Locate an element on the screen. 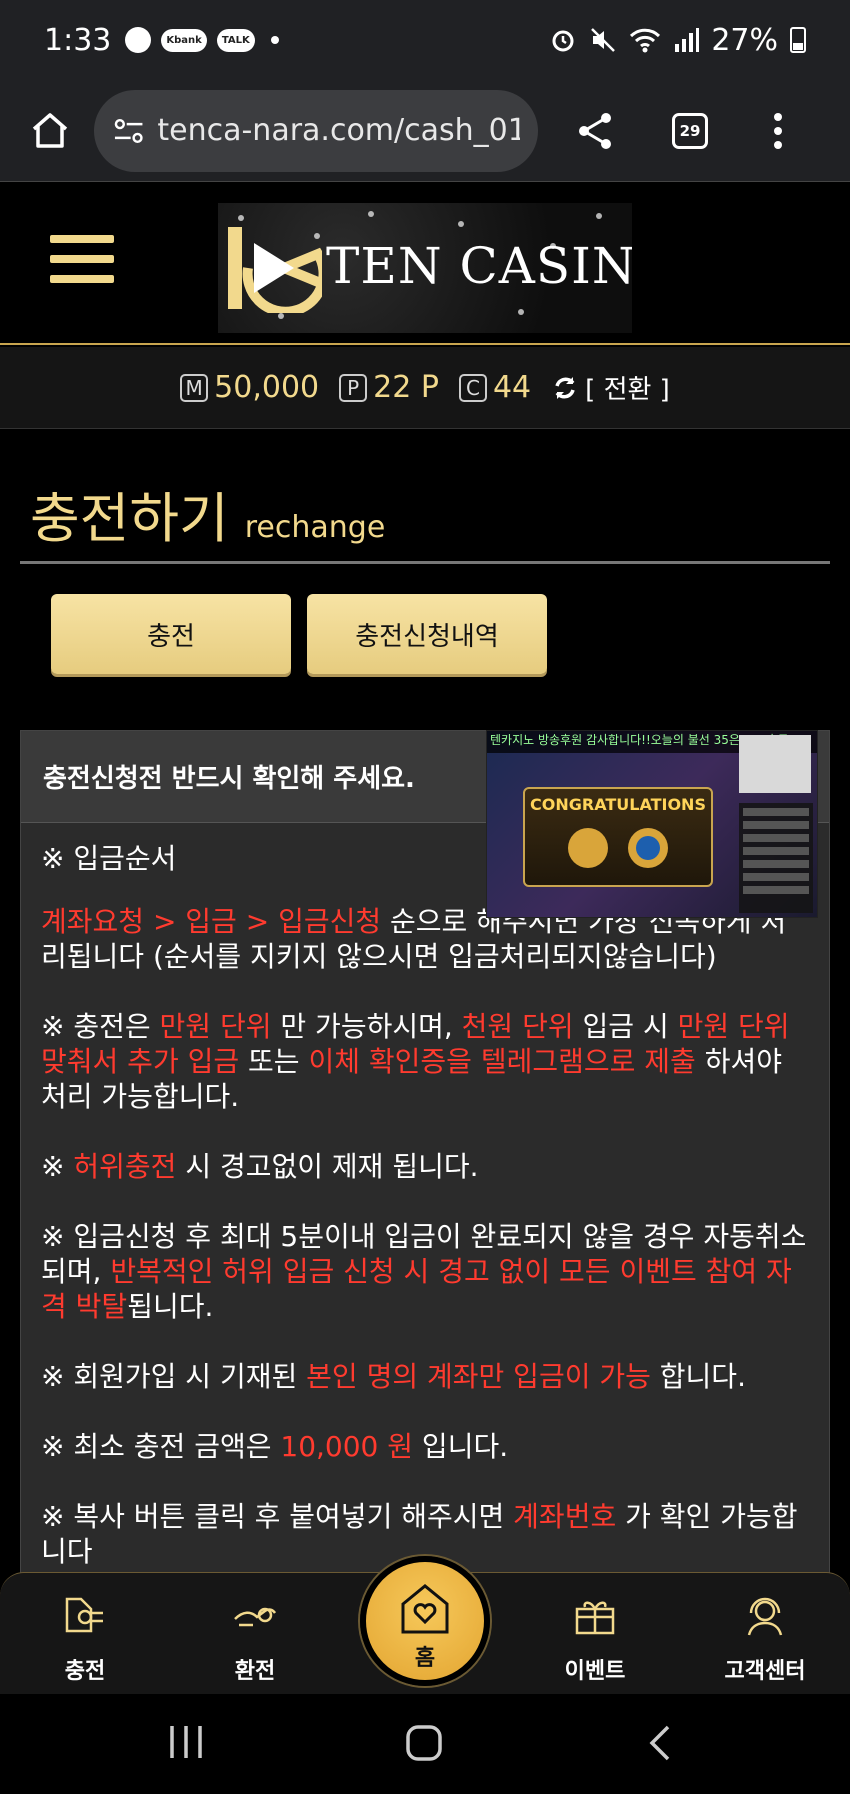  charge-hand-icon is located at coordinates (84, 1615).